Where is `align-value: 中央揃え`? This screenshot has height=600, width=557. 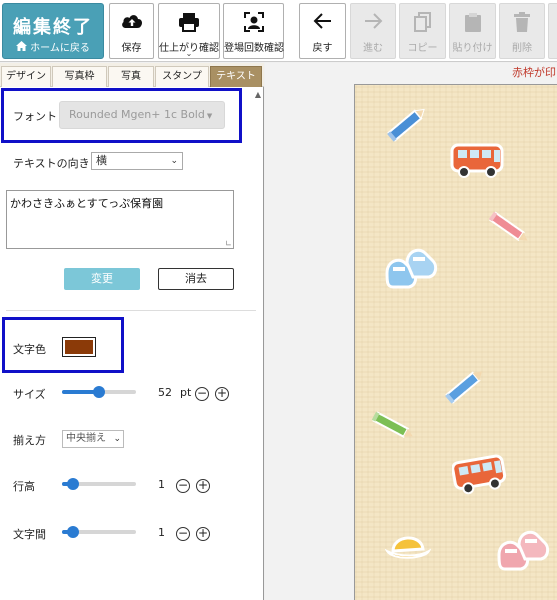 align-value: 中央揃え is located at coordinates (86, 438).